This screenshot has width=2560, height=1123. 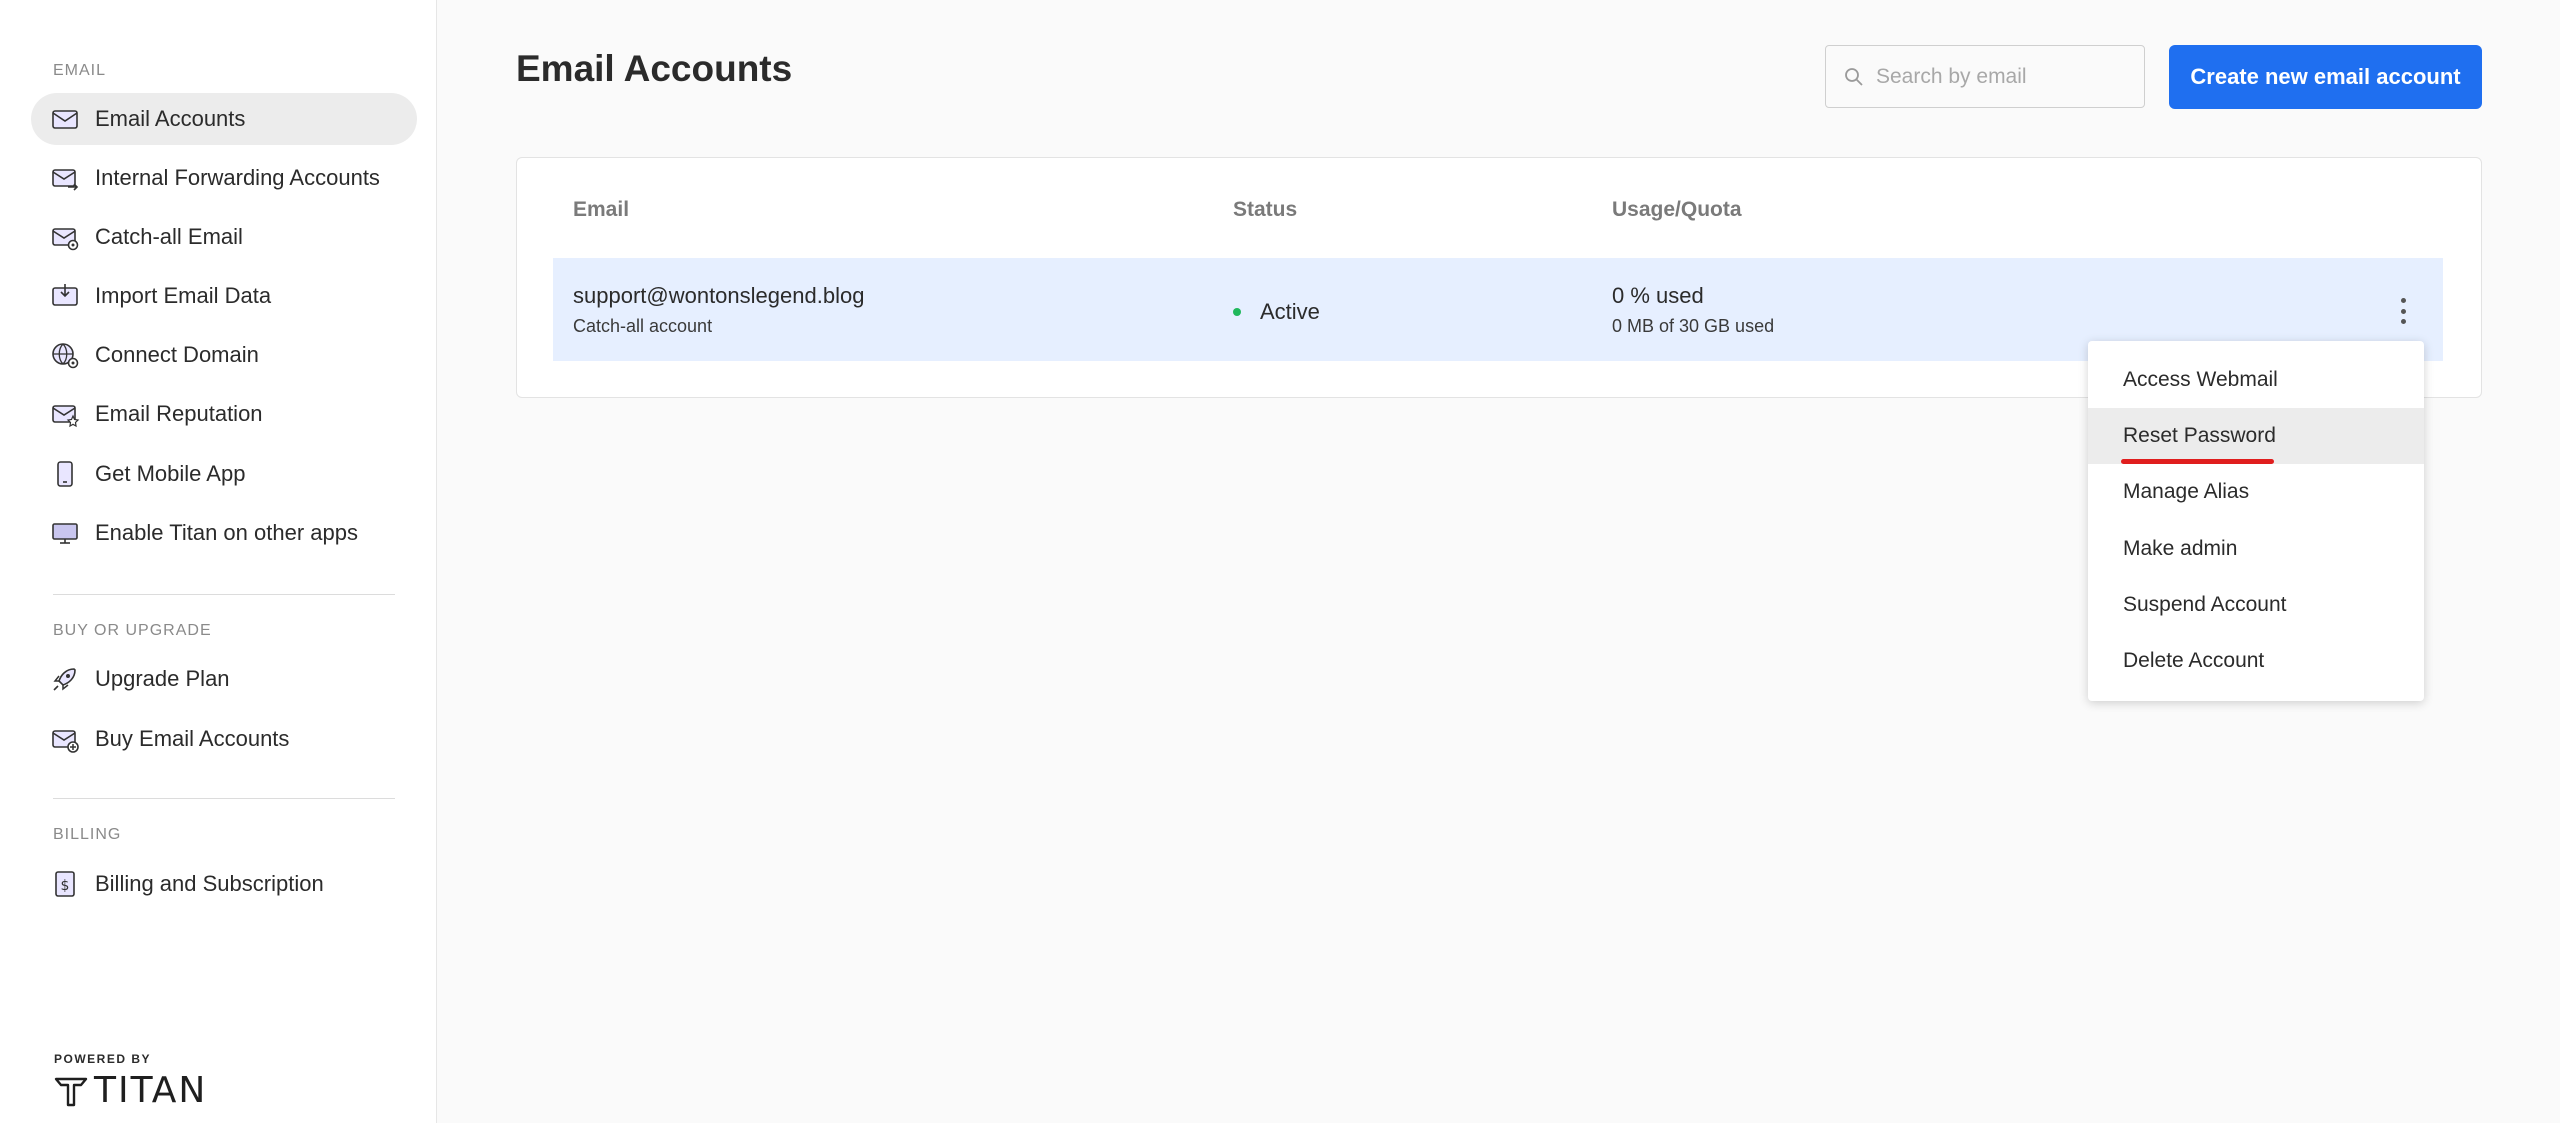 I want to click on usage-quota: 0 MB of 30 GB used, so click(x=1693, y=326).